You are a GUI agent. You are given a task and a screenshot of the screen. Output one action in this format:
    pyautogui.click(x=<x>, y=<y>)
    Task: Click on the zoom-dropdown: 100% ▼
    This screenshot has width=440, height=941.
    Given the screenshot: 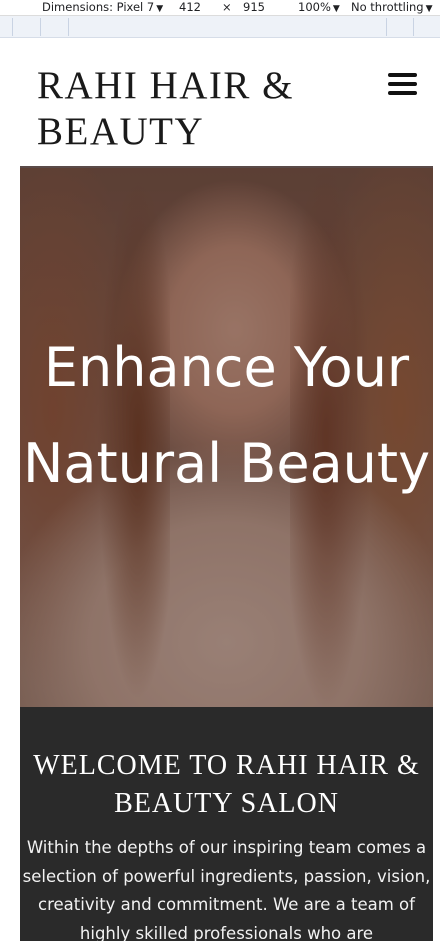 What is the action you would take?
    pyautogui.click(x=319, y=8)
    